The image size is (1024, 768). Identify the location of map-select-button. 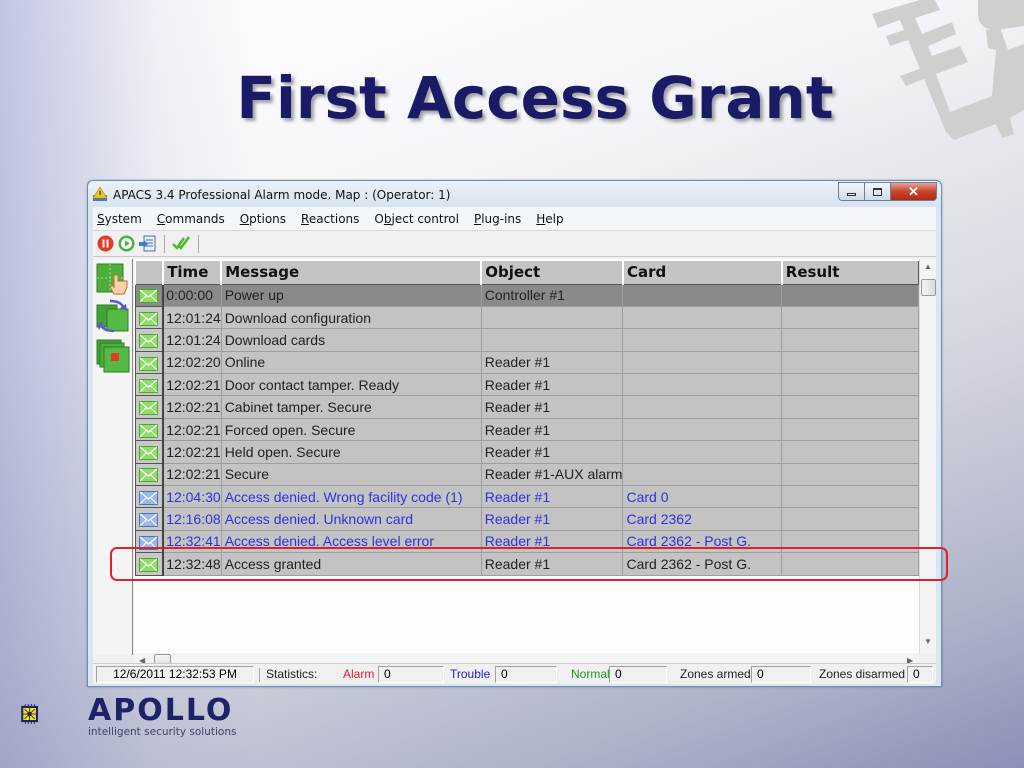
(113, 280).